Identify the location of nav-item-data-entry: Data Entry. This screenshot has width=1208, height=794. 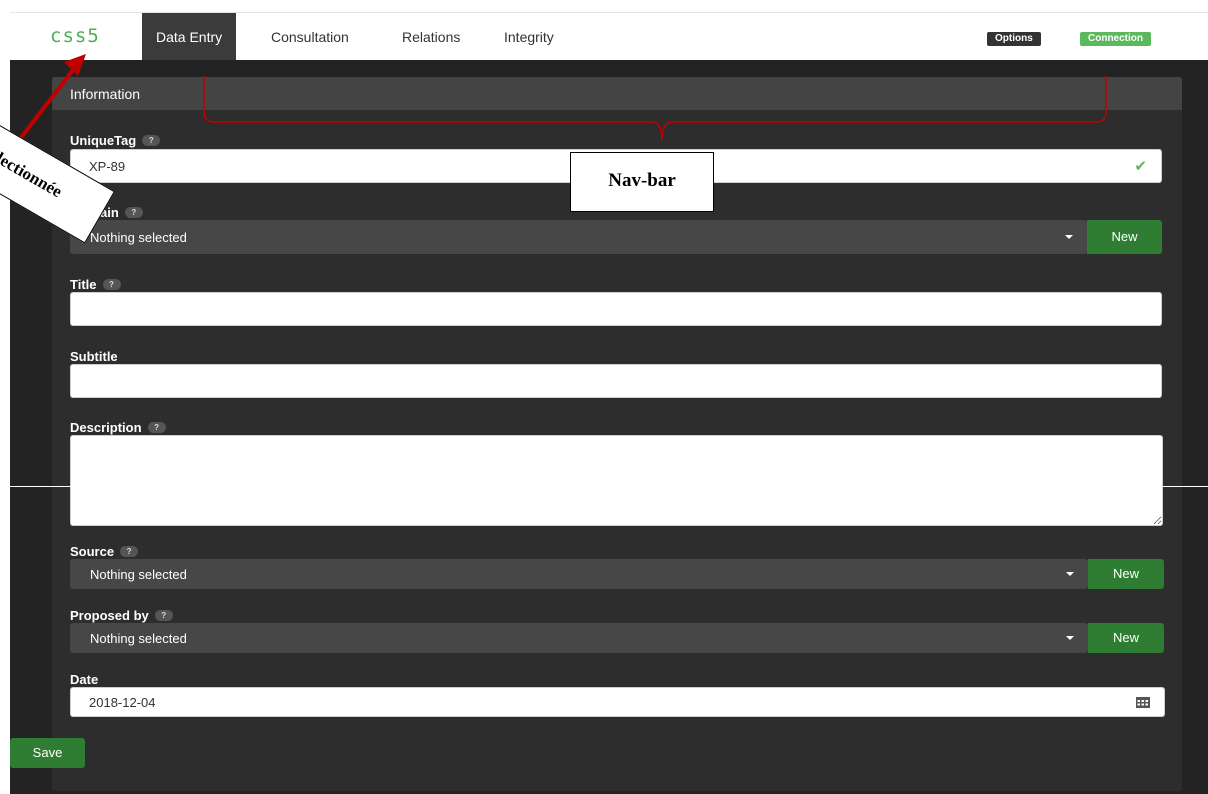
(189, 37).